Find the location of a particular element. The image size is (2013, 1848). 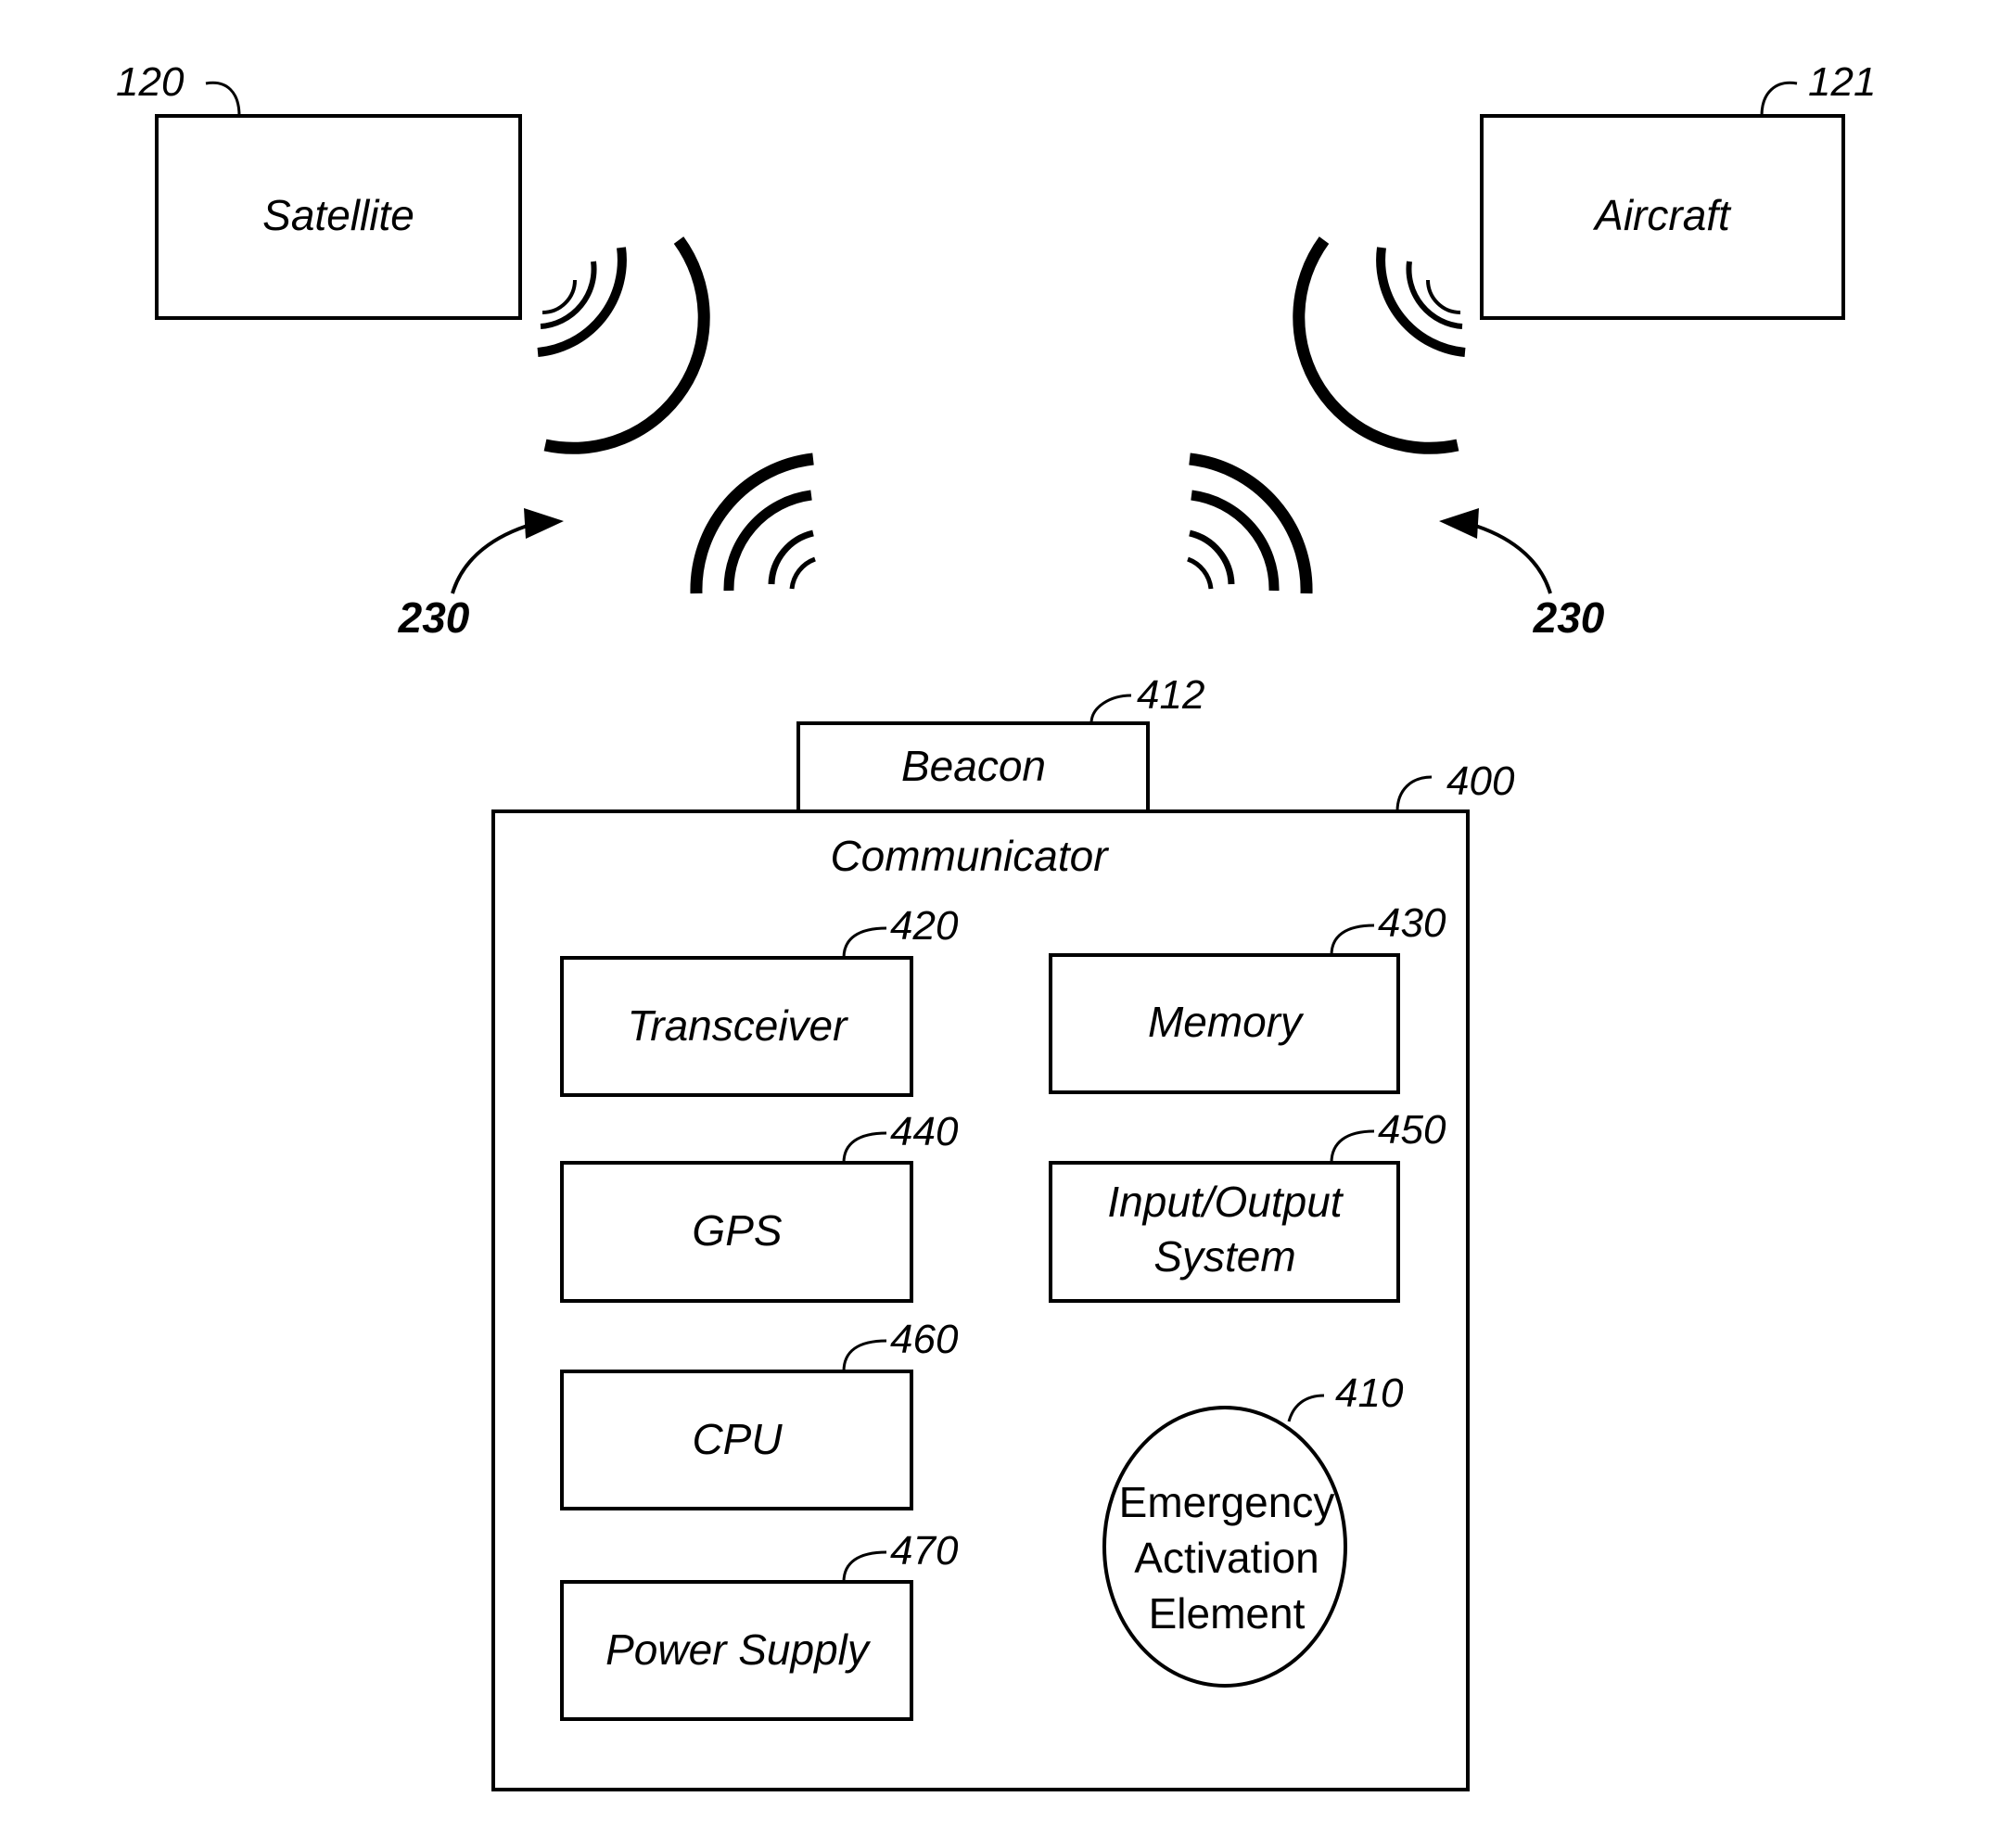

power-supply-label: Power Supply is located at coordinates (738, 1650).